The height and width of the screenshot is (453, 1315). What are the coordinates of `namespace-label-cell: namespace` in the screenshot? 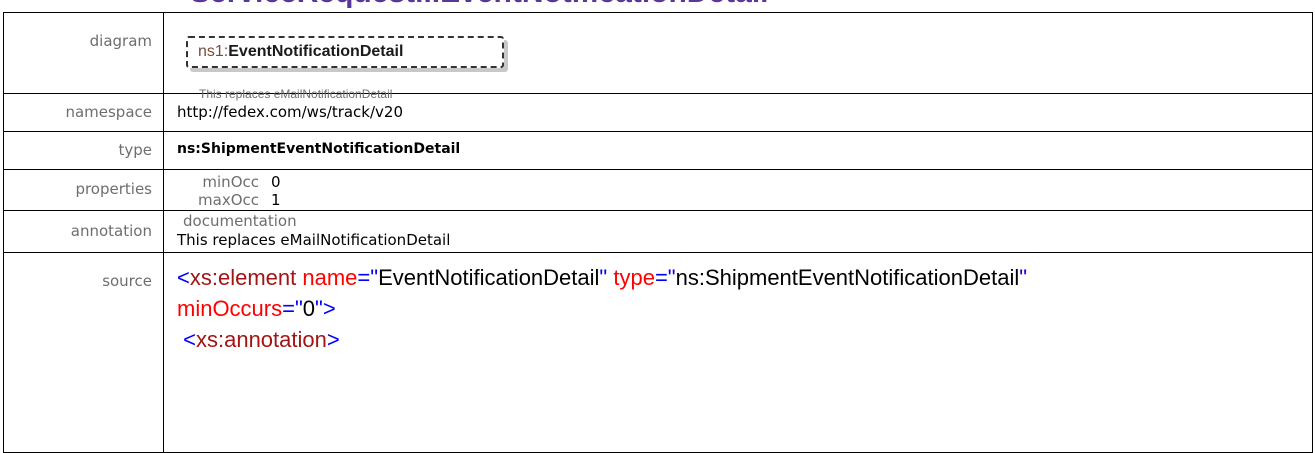 It's located at (83, 112).